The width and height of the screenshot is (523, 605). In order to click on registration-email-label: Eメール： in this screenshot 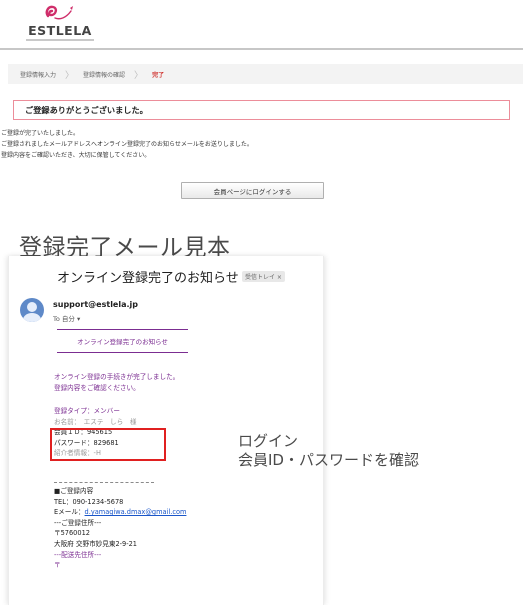, I will do `click(69, 512)`.